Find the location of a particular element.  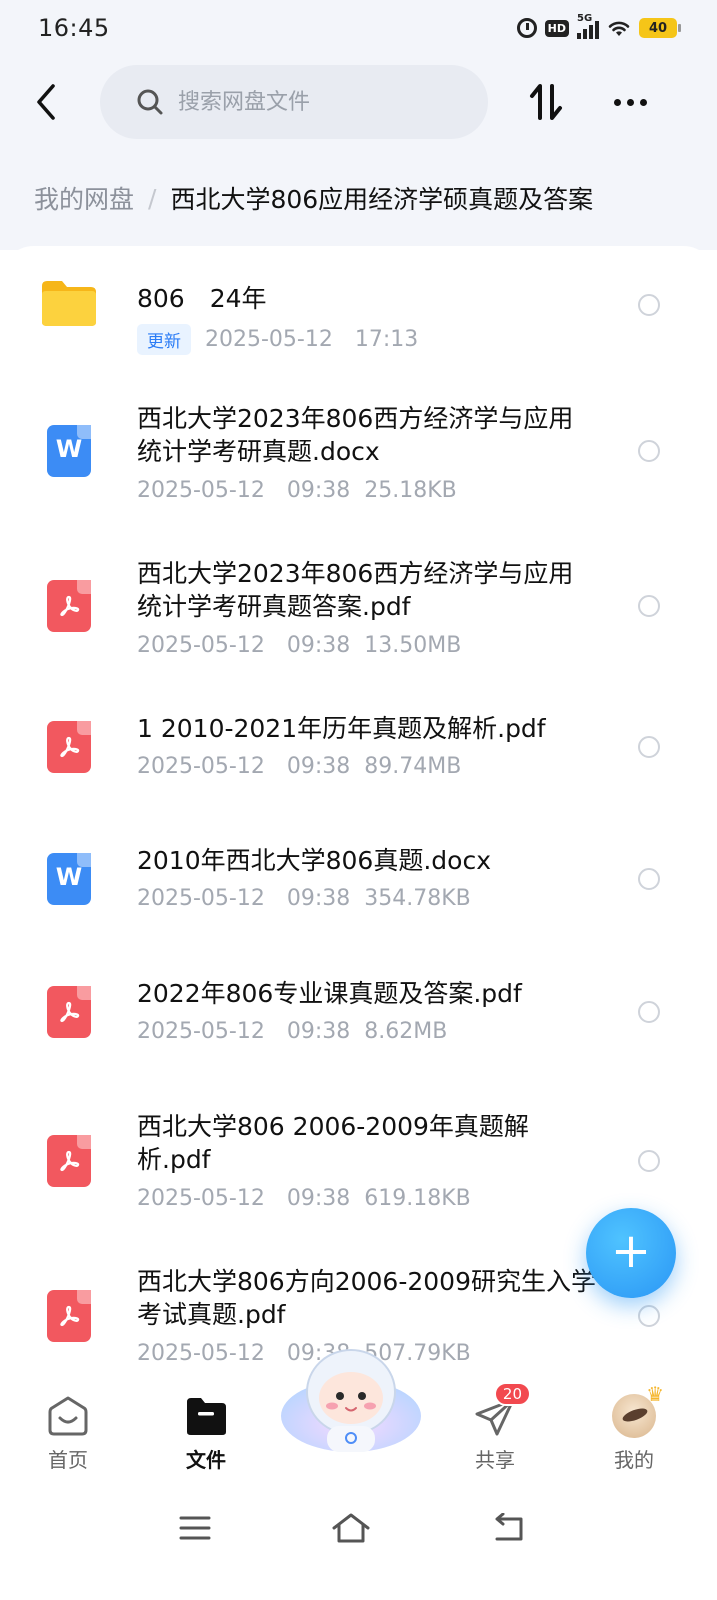

system-nav-bar is located at coordinates (358, 1543).